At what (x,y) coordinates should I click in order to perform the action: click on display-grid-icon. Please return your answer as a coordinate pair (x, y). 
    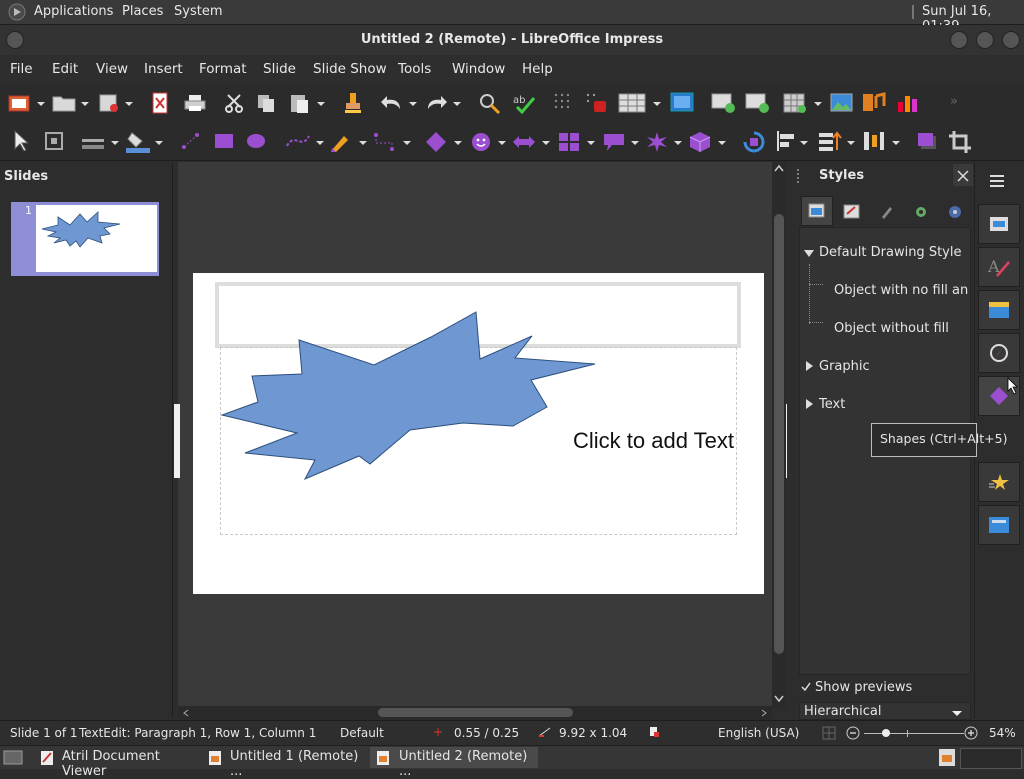
    Looking at the image, I should click on (564, 103).